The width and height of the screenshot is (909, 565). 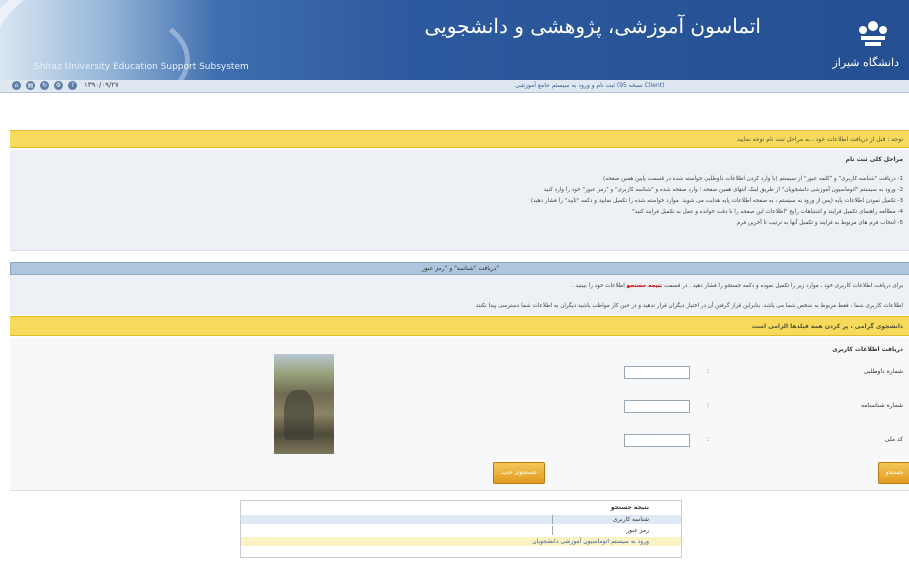 What do you see at coordinates (16, 85) in the screenshot?
I see `home-icon: ⌂` at bounding box center [16, 85].